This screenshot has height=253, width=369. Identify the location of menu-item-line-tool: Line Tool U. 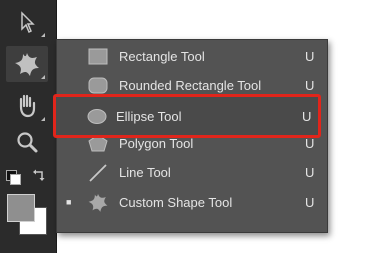
(192, 172).